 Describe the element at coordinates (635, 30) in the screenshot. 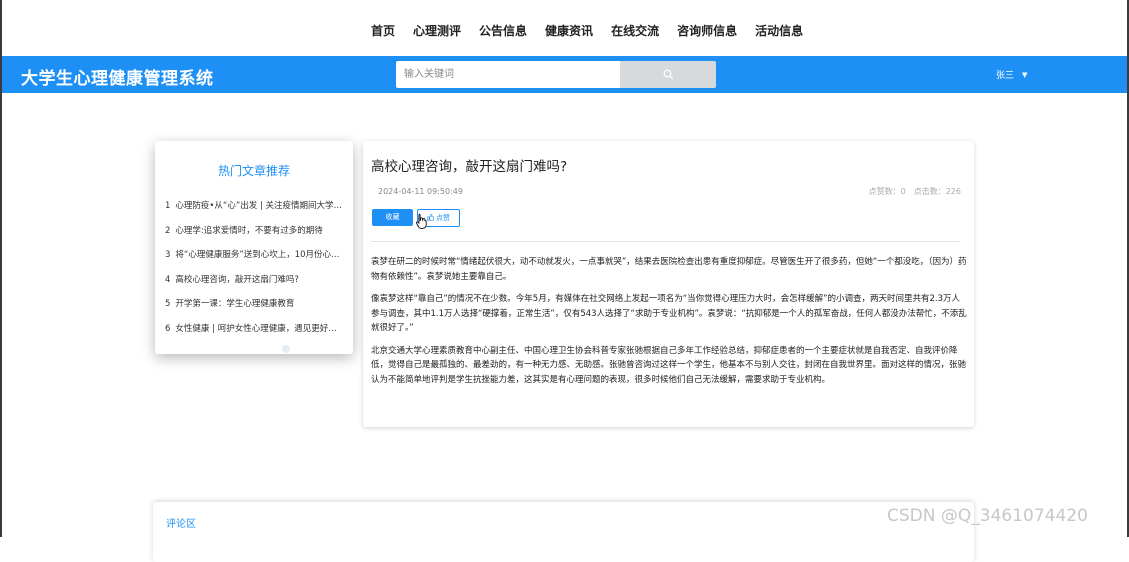

I see `nav-item-online-chat: 在线交流` at that location.